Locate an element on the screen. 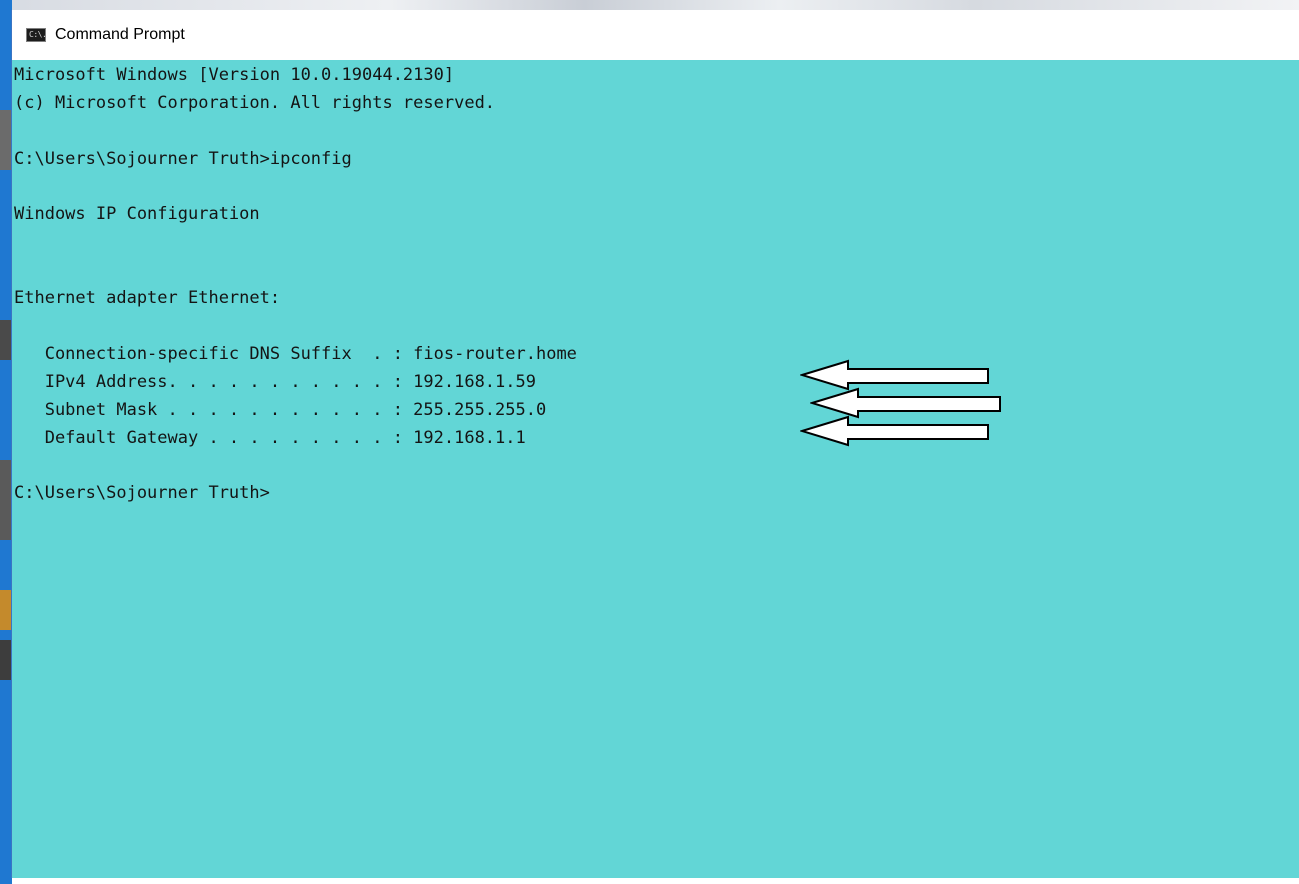 Image resolution: width=1299 pixels, height=884 pixels. console-line: C:\Users\Sojourner Truth> is located at coordinates (142, 493).